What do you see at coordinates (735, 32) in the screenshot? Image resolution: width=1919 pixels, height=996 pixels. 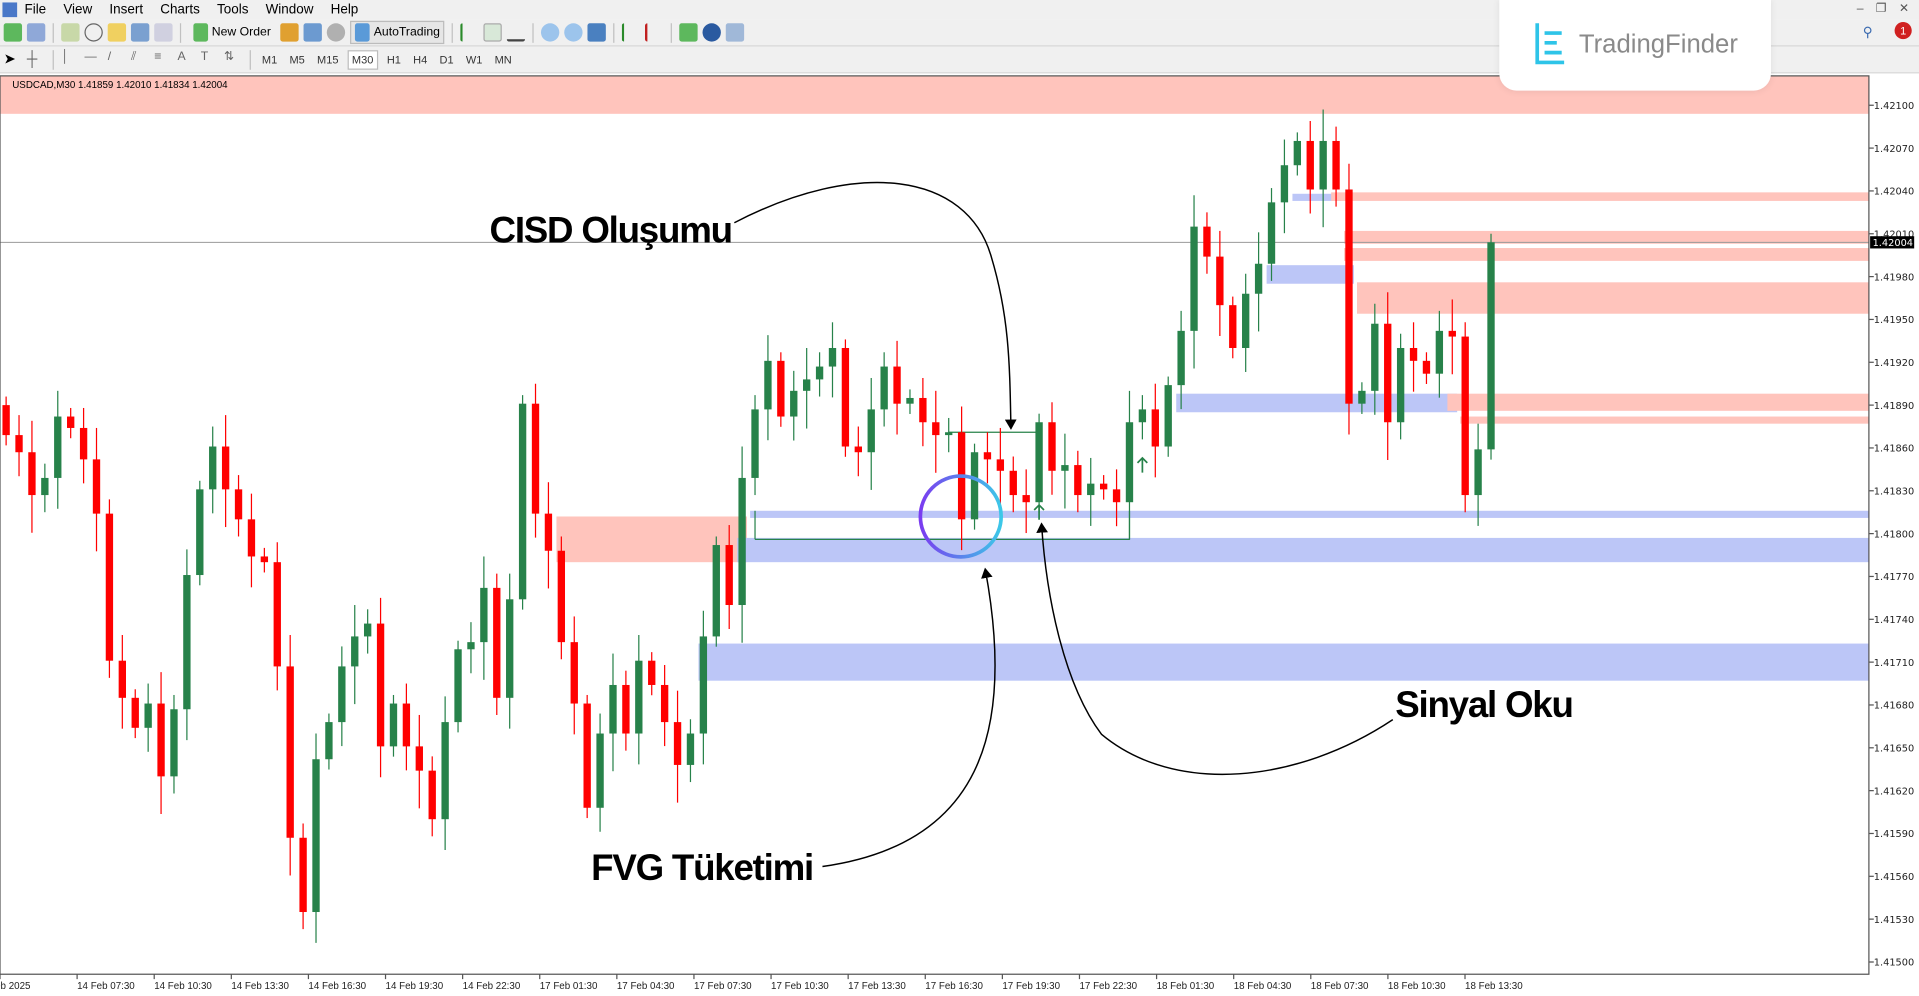 I see `templates-icon` at bounding box center [735, 32].